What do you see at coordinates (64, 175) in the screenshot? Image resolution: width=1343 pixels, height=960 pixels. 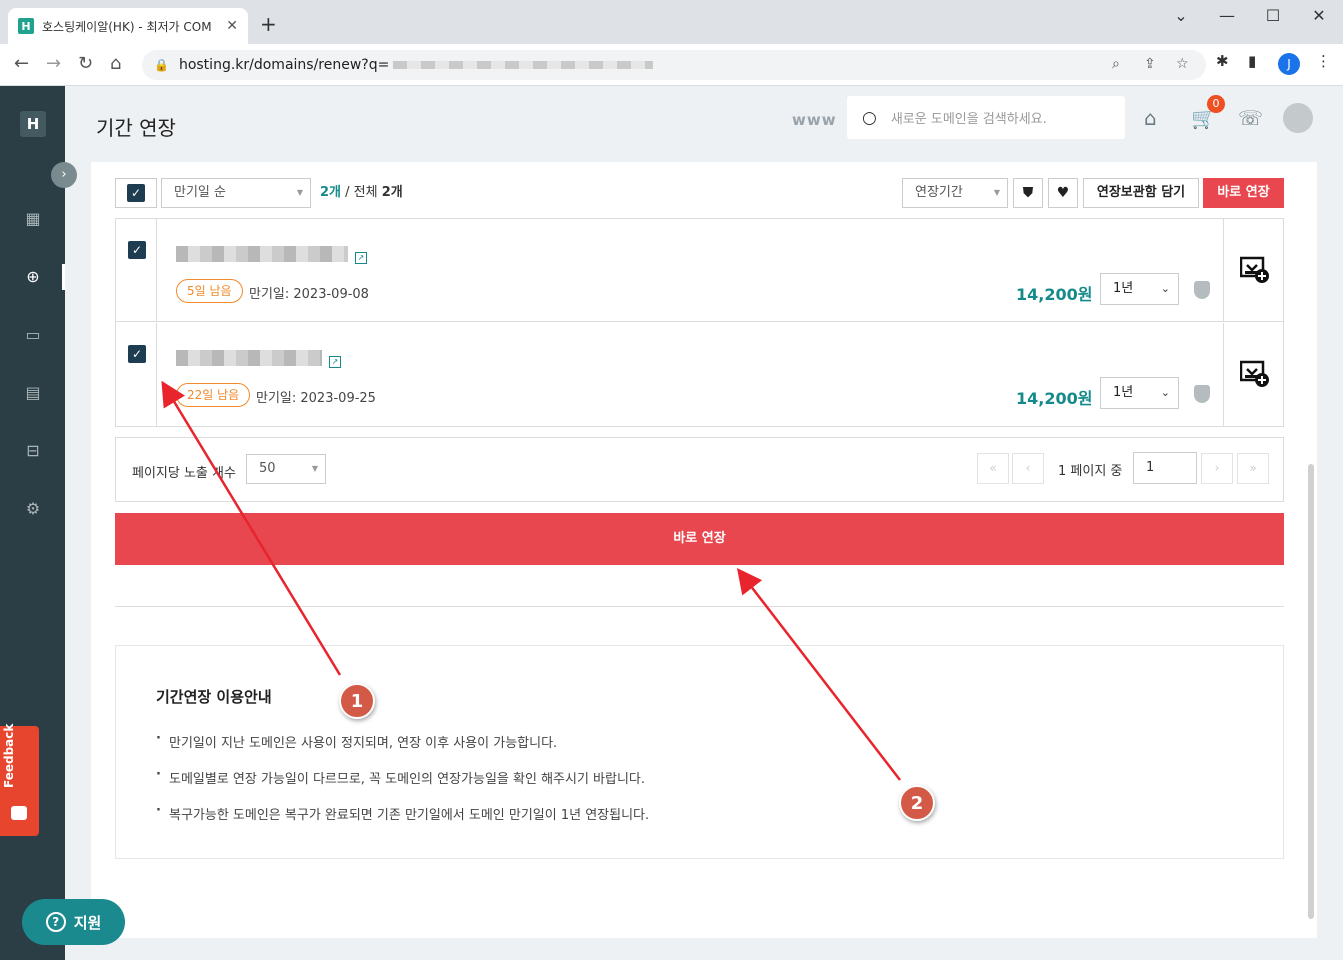 I see `collapse-sidebar-button: ›` at bounding box center [64, 175].